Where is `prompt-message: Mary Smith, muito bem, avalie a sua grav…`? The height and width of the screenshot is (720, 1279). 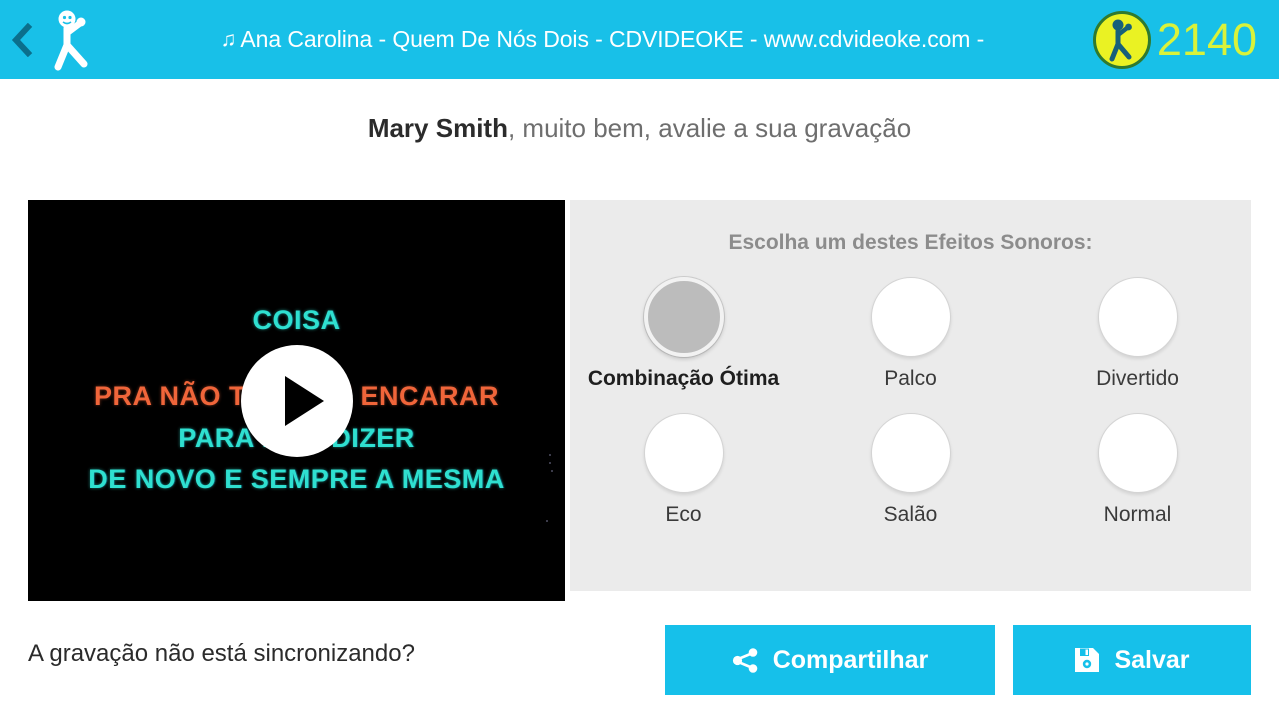 prompt-message: Mary Smith, muito bem, avalie a sua grav… is located at coordinates (639, 128).